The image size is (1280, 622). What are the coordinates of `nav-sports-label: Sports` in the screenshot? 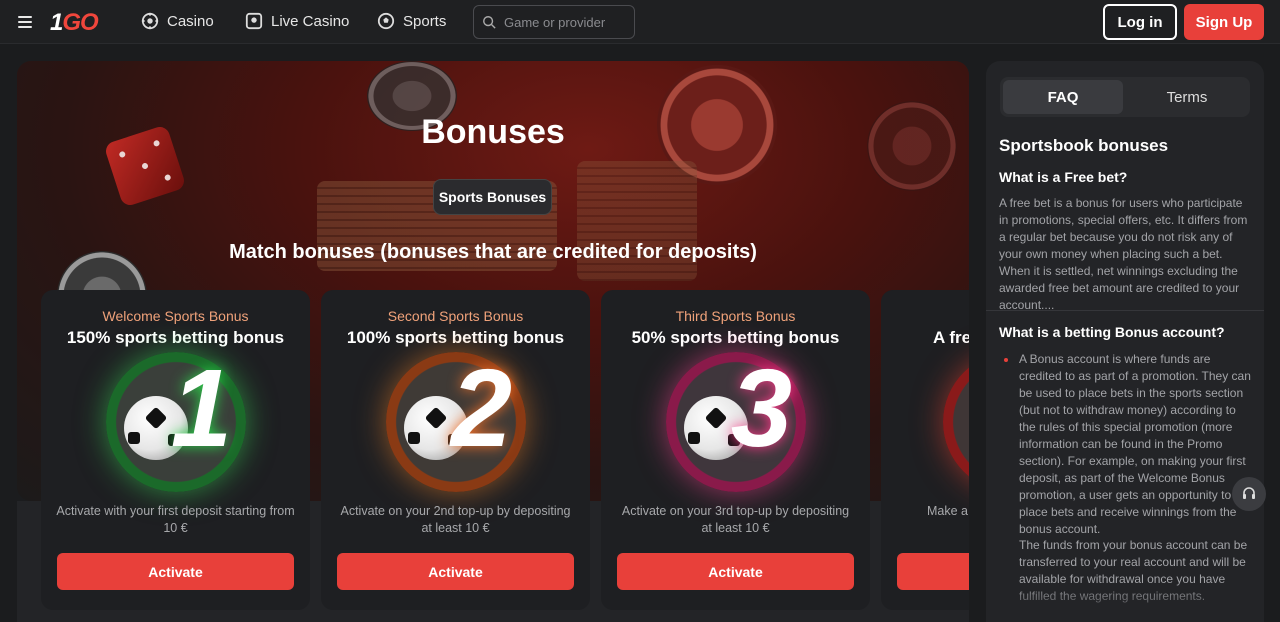 It's located at (425, 21).